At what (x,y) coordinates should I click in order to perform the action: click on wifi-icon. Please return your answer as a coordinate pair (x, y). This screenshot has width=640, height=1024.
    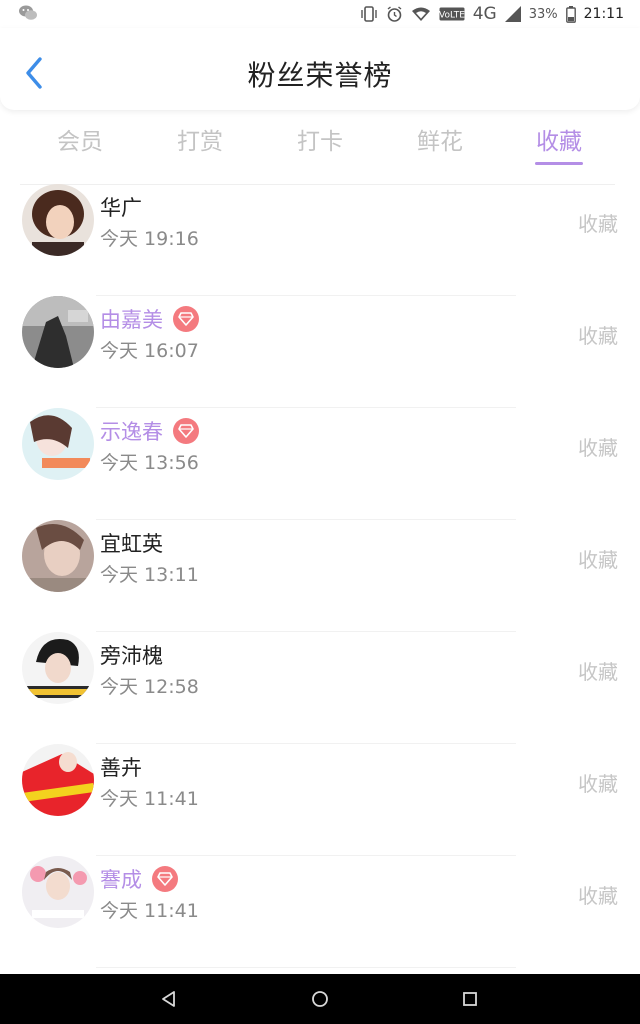
    Looking at the image, I should click on (421, 14).